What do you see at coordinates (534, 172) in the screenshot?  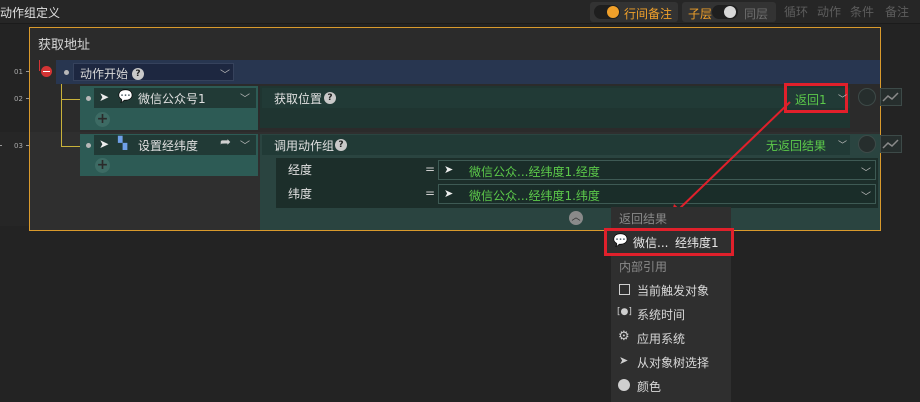 I see `param-value-longitude: 微信公众...经纬度1.经度` at bounding box center [534, 172].